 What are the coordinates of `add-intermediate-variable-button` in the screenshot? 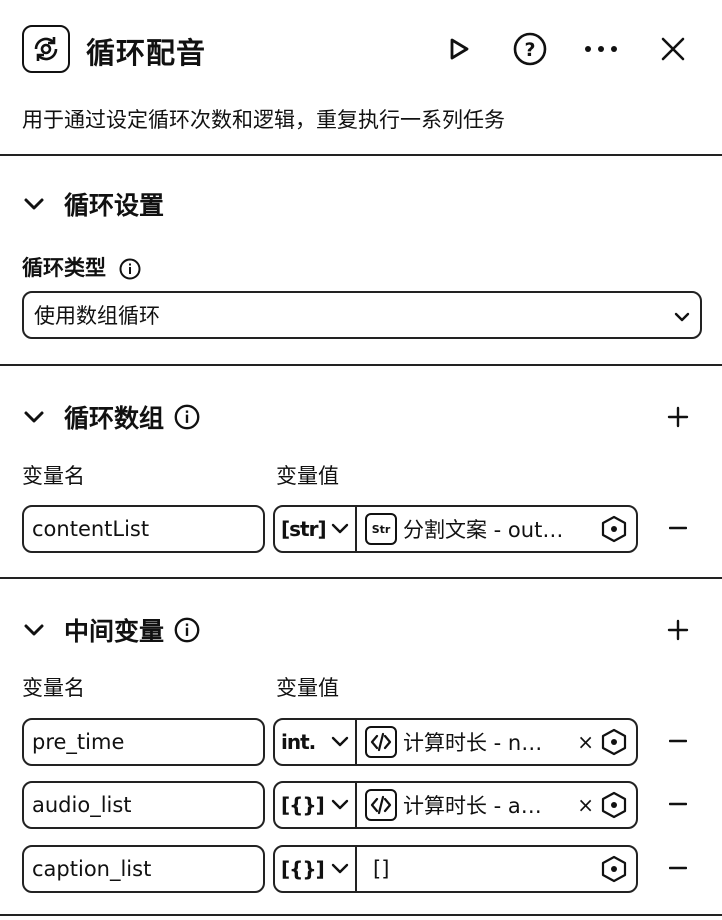 It's located at (678, 630).